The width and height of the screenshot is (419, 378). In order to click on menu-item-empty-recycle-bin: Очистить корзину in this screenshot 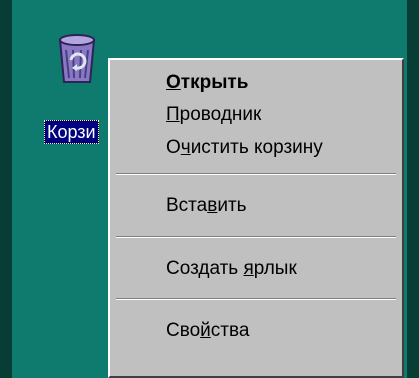, I will do `click(256, 148)`.